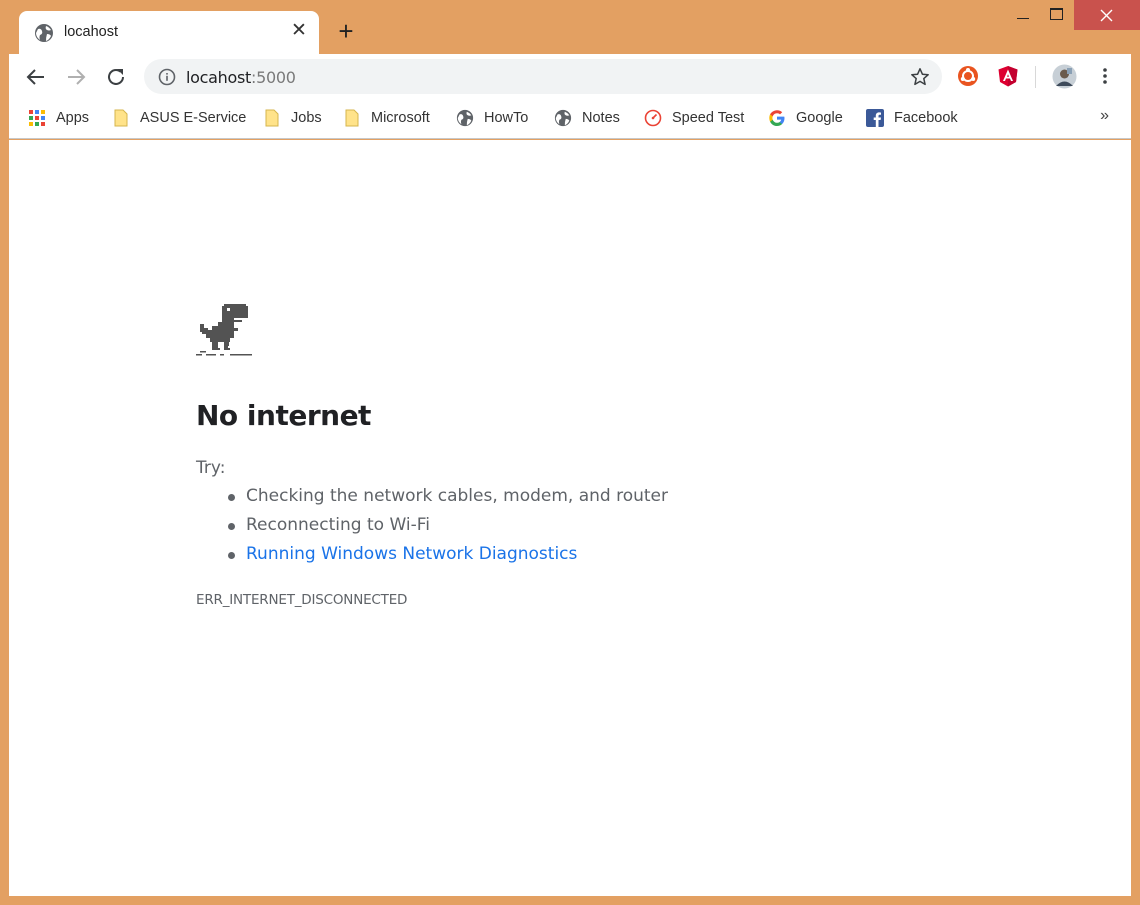 Image resolution: width=1140 pixels, height=905 pixels. What do you see at coordinates (1023, 18) in the screenshot?
I see `minimize-icon` at bounding box center [1023, 18].